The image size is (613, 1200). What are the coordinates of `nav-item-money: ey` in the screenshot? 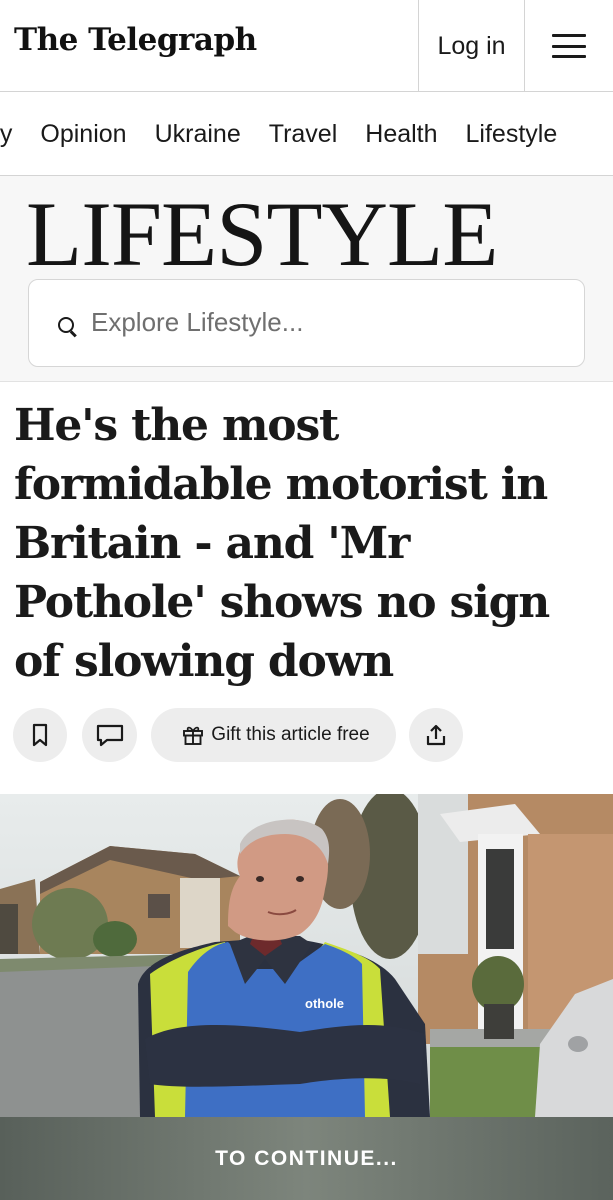 It's located at (6, 134).